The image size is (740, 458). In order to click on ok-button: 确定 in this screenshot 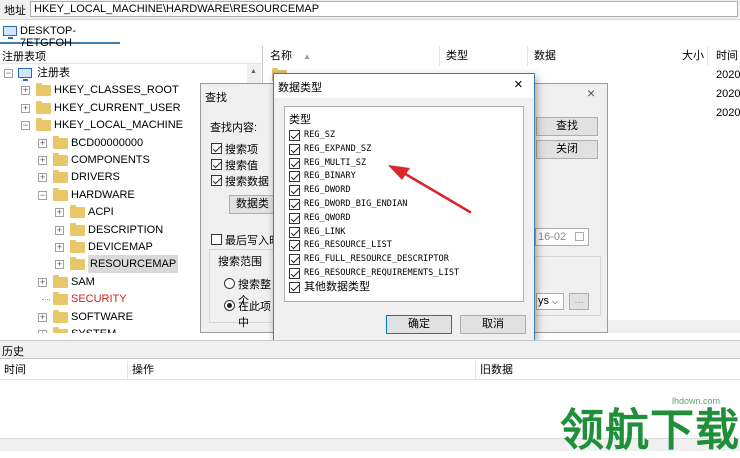, I will do `click(419, 324)`.